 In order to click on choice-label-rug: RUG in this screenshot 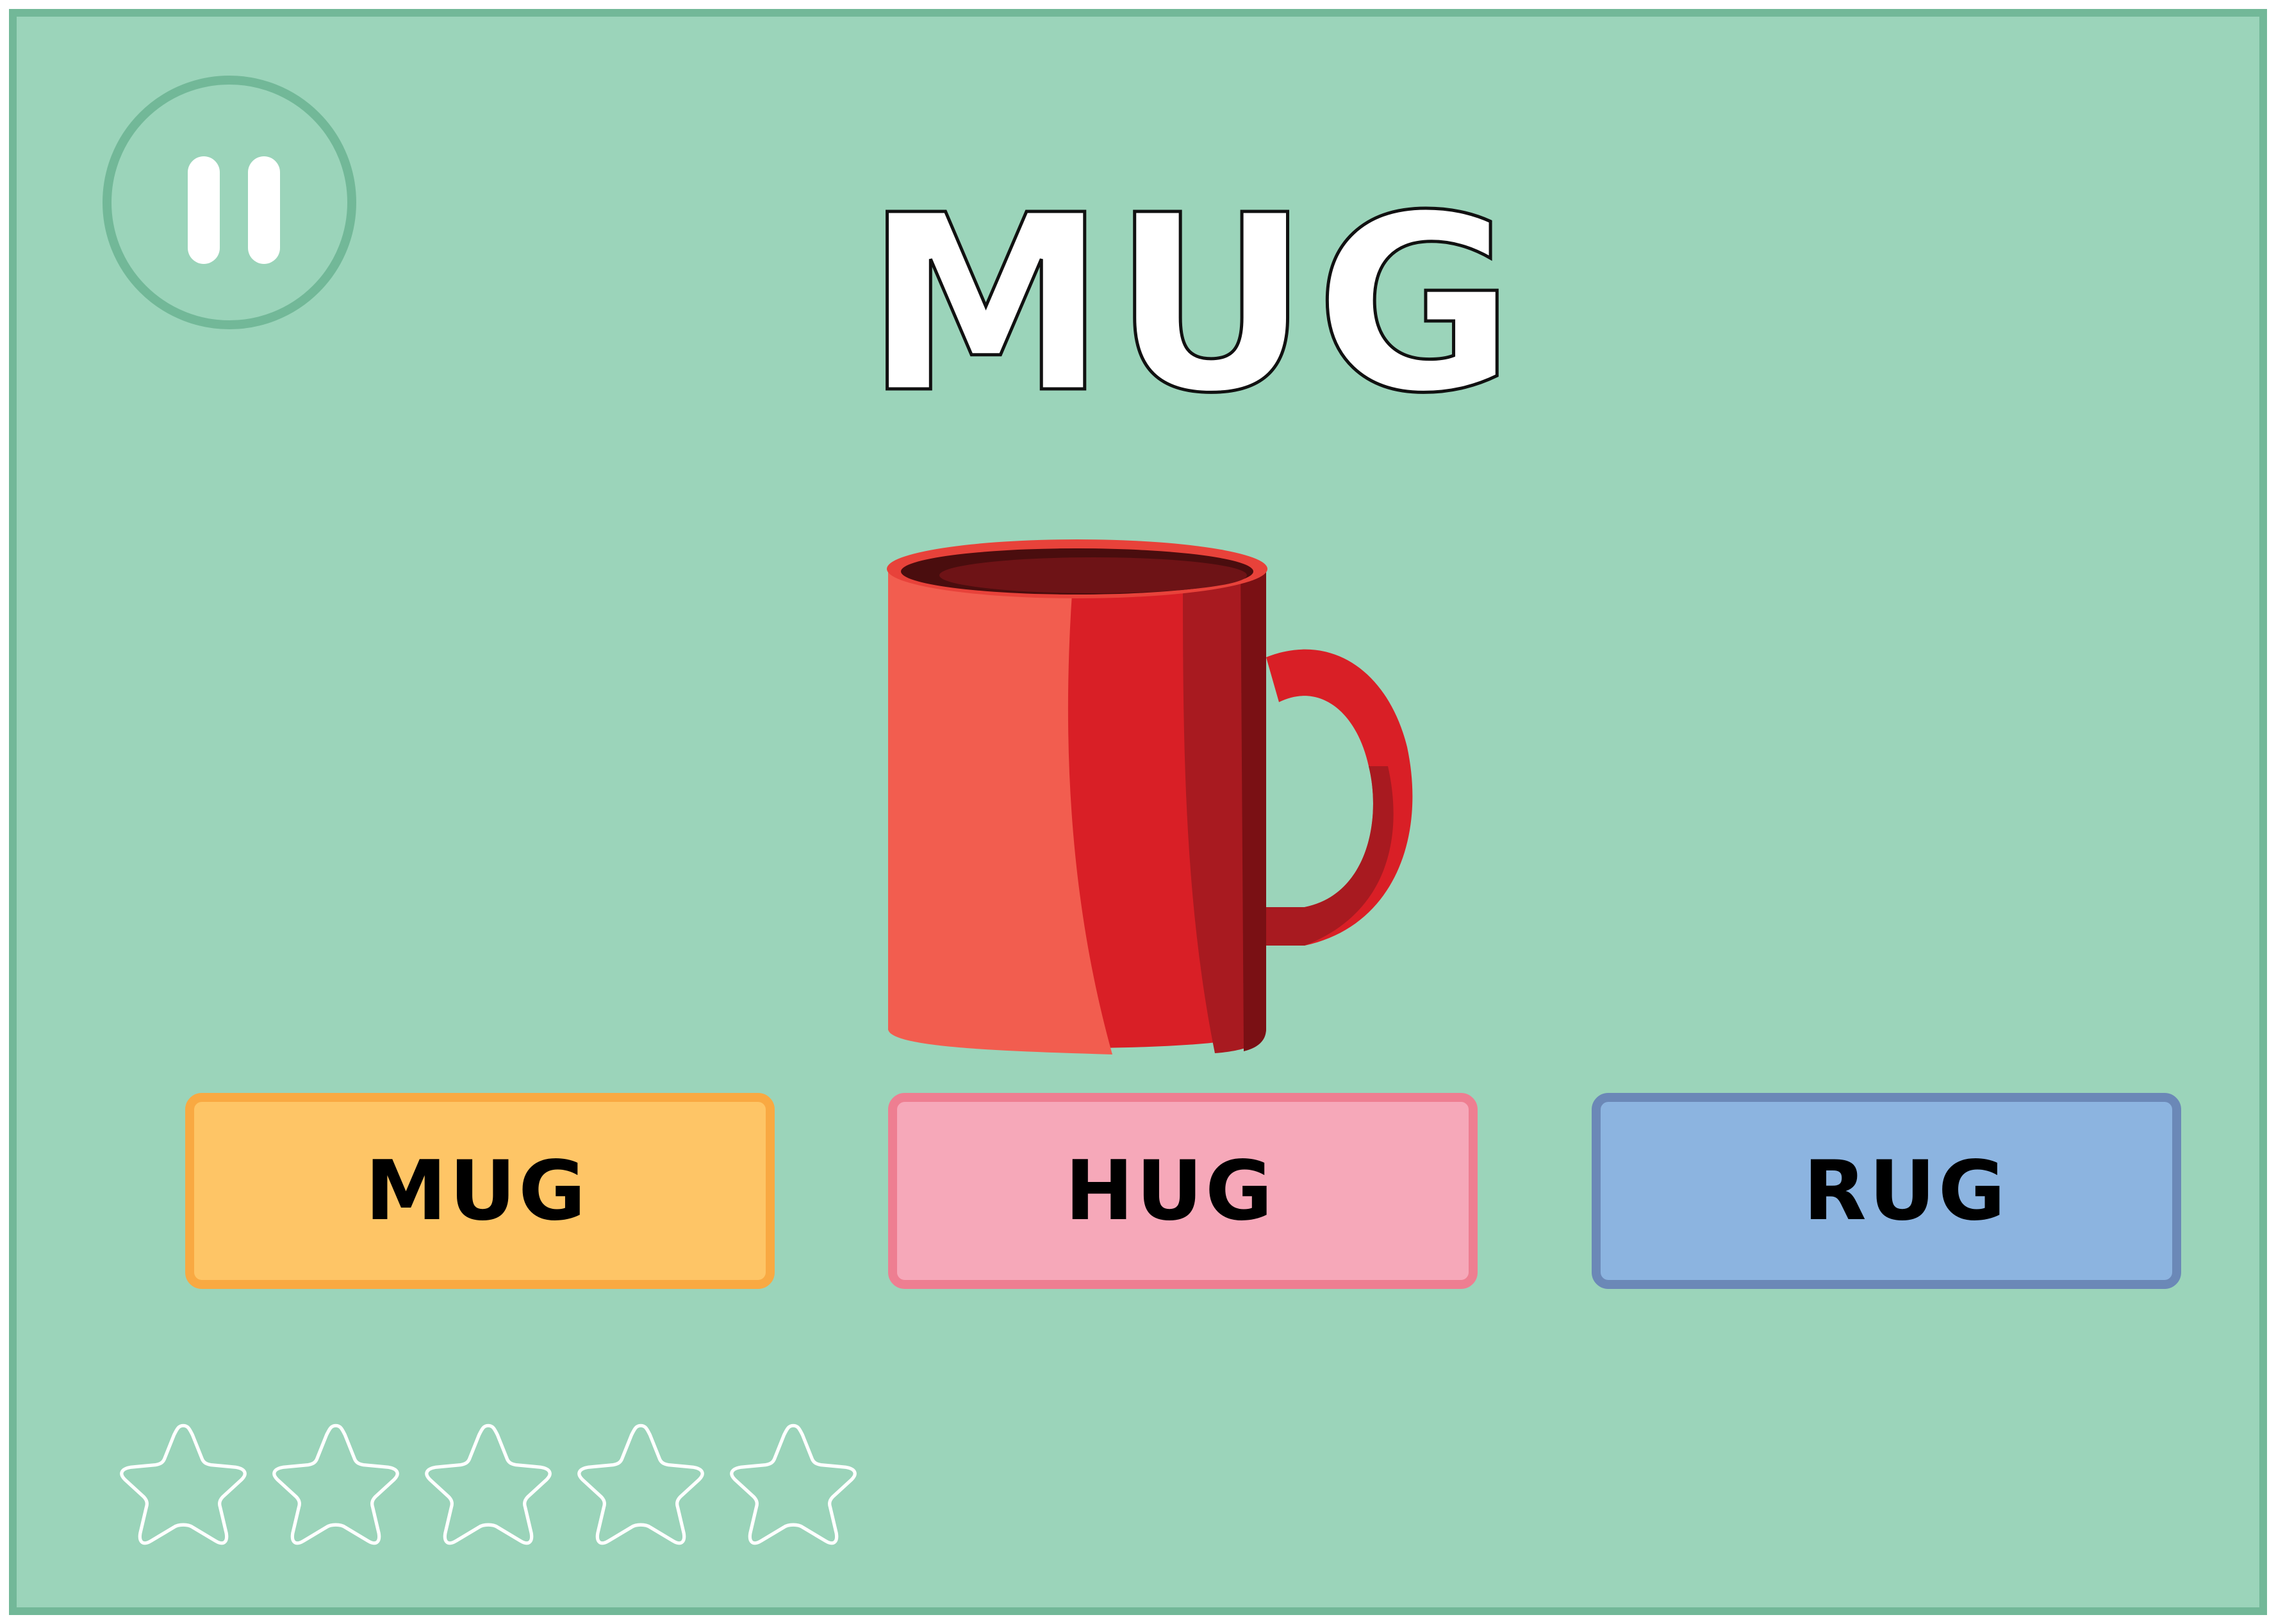, I will do `click(1905, 1191)`.